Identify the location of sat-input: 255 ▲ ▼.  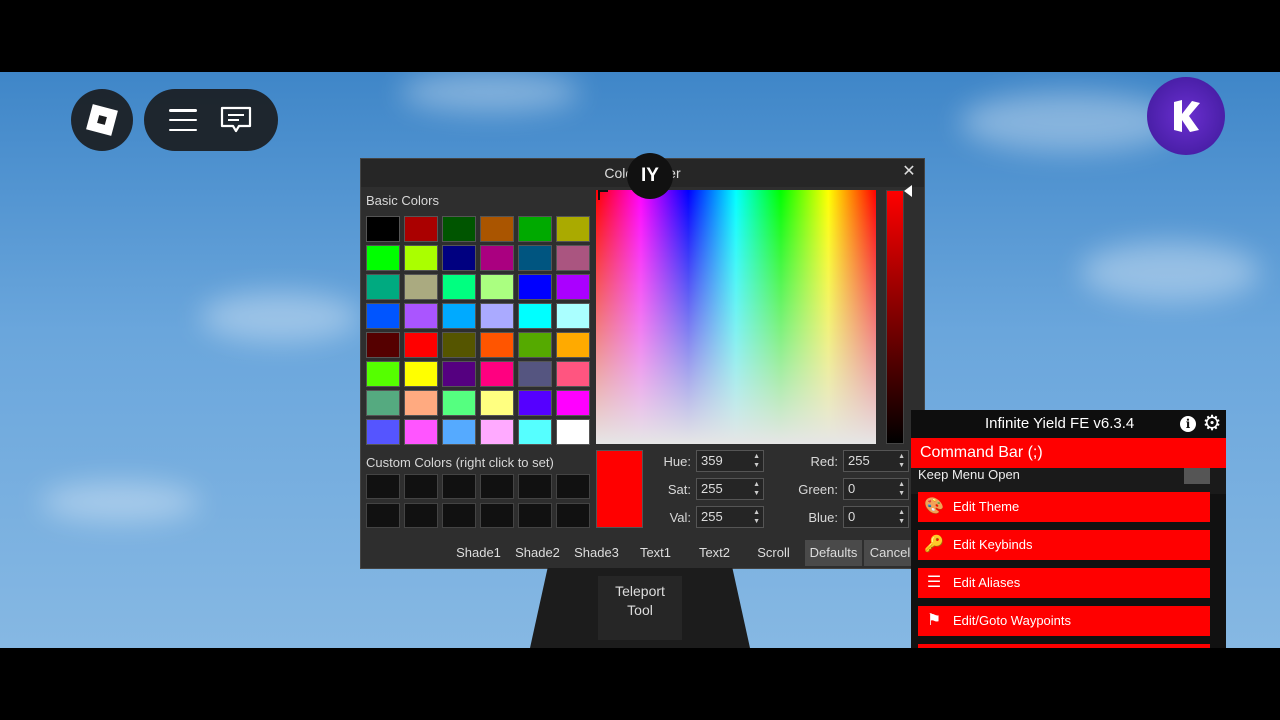
(730, 489).